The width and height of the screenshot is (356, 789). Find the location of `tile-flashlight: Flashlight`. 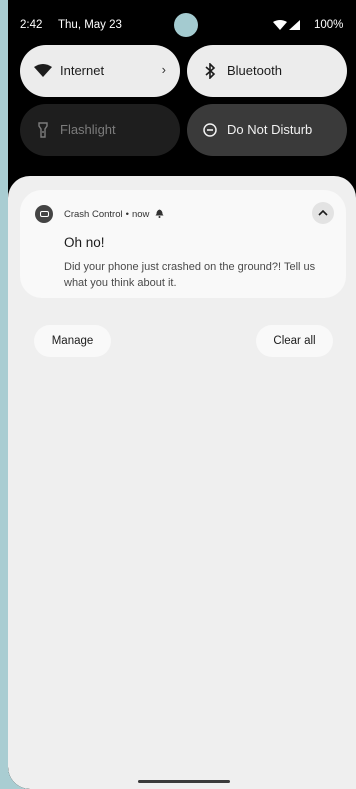

tile-flashlight: Flashlight is located at coordinates (100, 130).